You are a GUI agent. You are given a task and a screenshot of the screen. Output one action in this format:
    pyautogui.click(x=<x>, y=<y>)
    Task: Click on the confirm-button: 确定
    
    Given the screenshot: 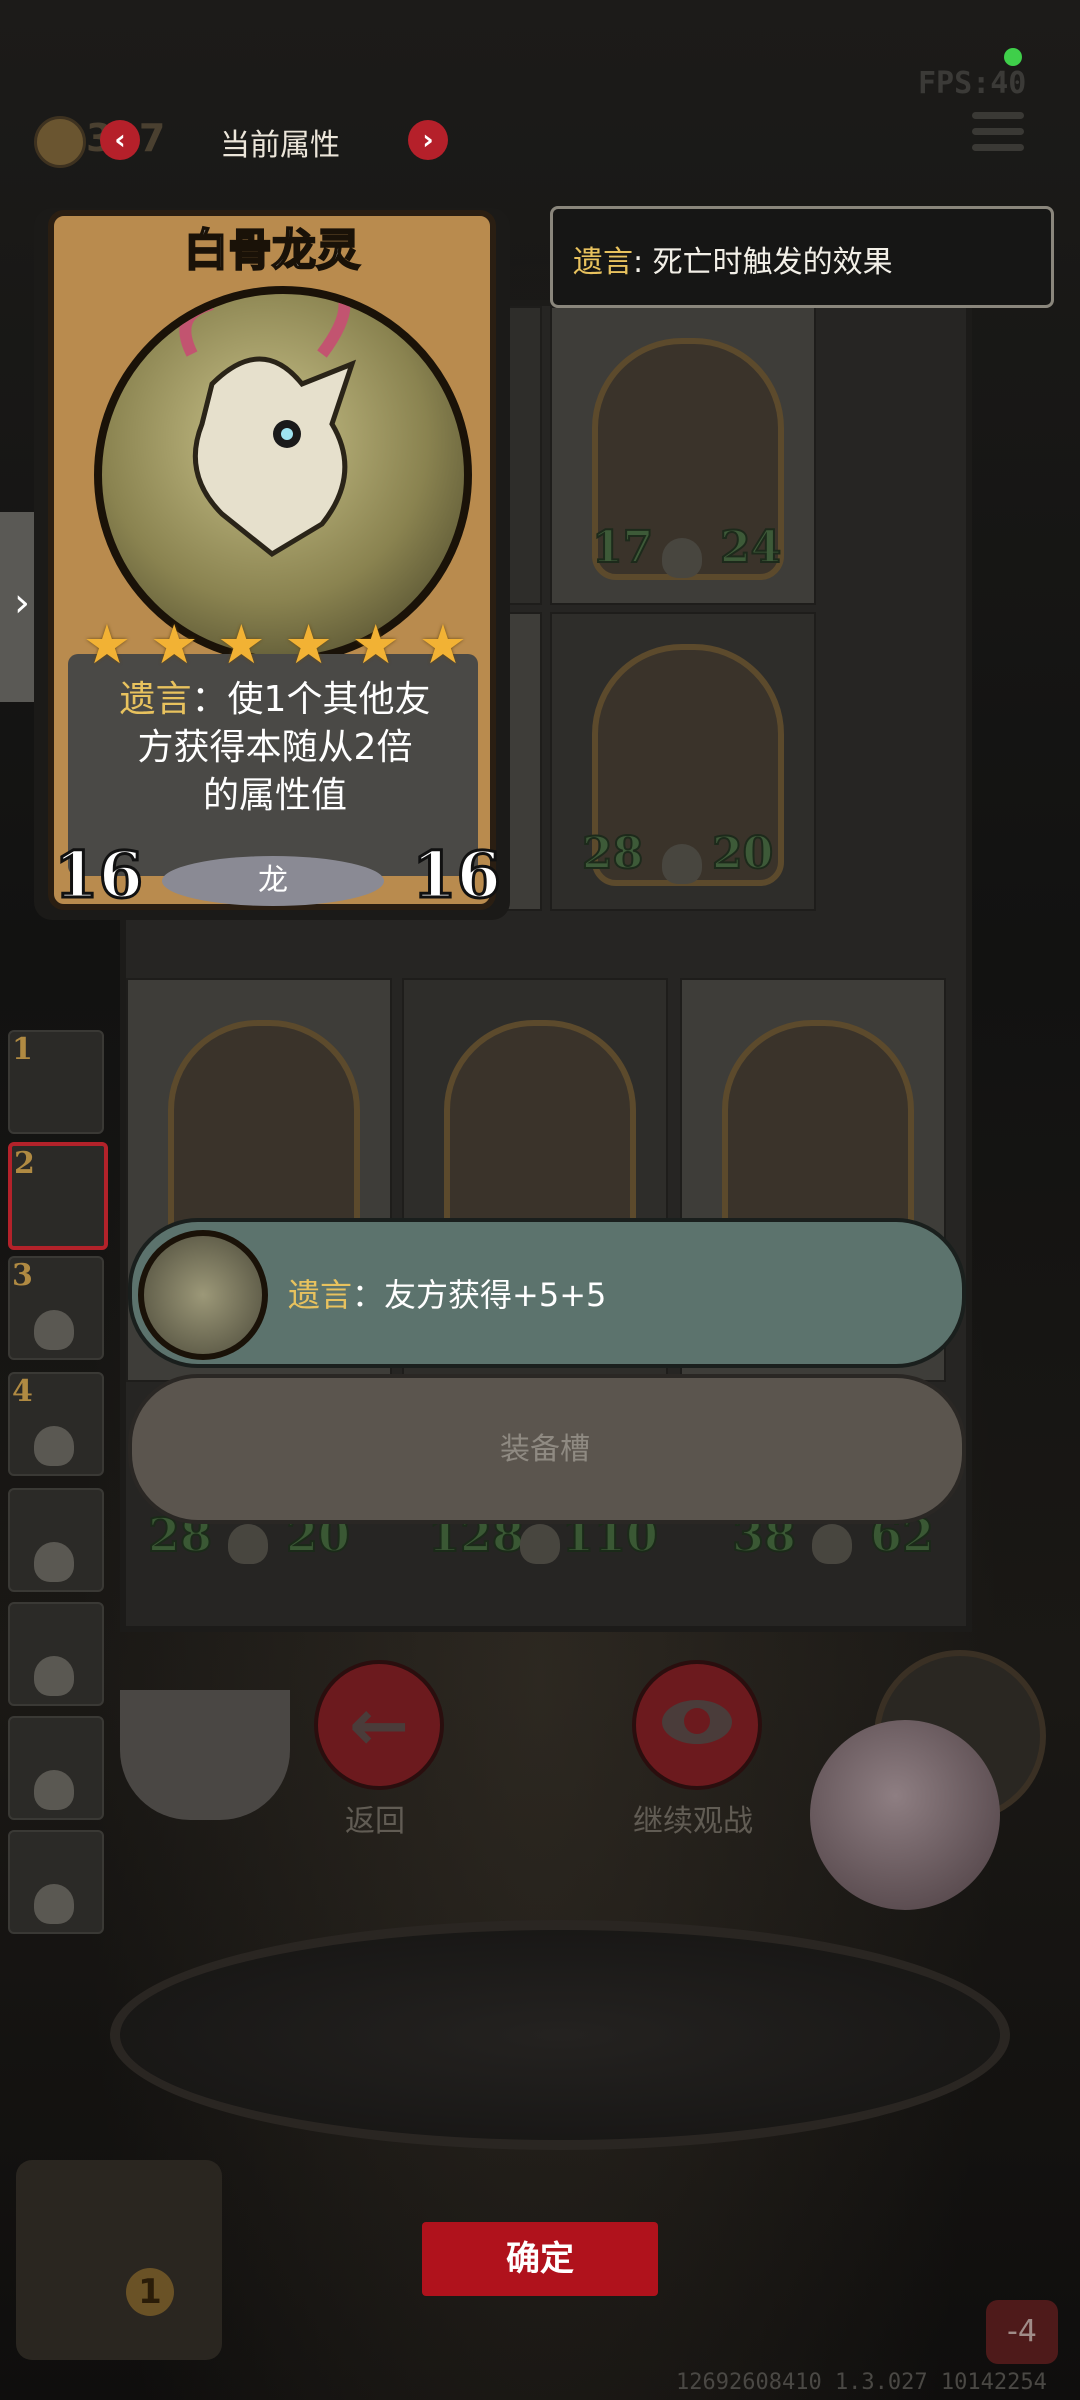 What is the action you would take?
    pyautogui.click(x=540, y=2259)
    